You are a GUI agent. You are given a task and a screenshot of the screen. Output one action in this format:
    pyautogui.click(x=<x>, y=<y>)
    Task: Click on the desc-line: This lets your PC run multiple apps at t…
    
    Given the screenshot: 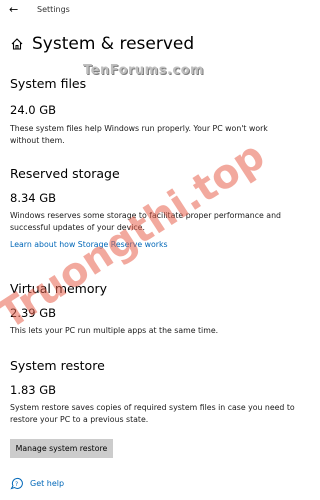 What is the action you would take?
    pyautogui.click(x=114, y=330)
    